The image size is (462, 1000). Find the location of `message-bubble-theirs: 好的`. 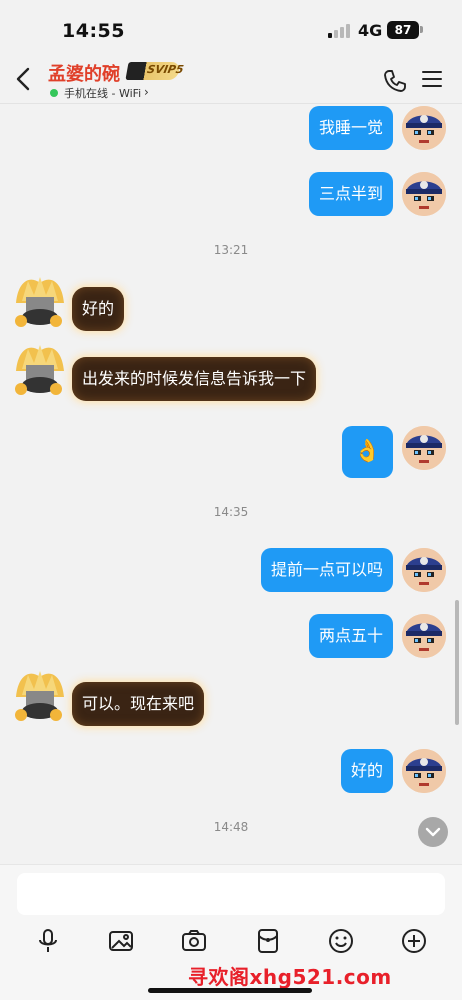

message-bubble-theirs: 好的 is located at coordinates (98, 309).